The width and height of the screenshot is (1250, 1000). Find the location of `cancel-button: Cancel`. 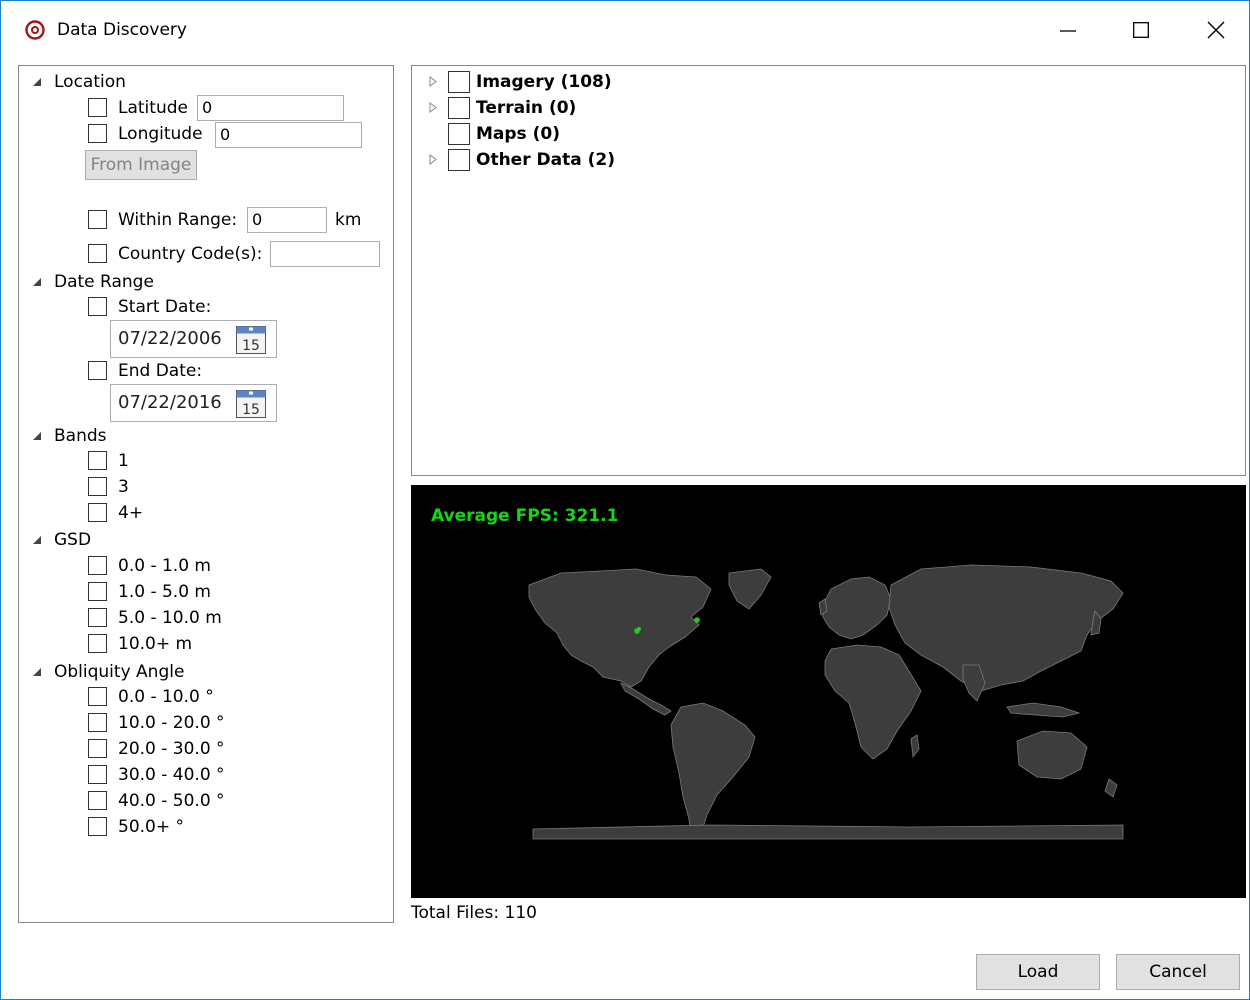

cancel-button: Cancel is located at coordinates (1178, 972).